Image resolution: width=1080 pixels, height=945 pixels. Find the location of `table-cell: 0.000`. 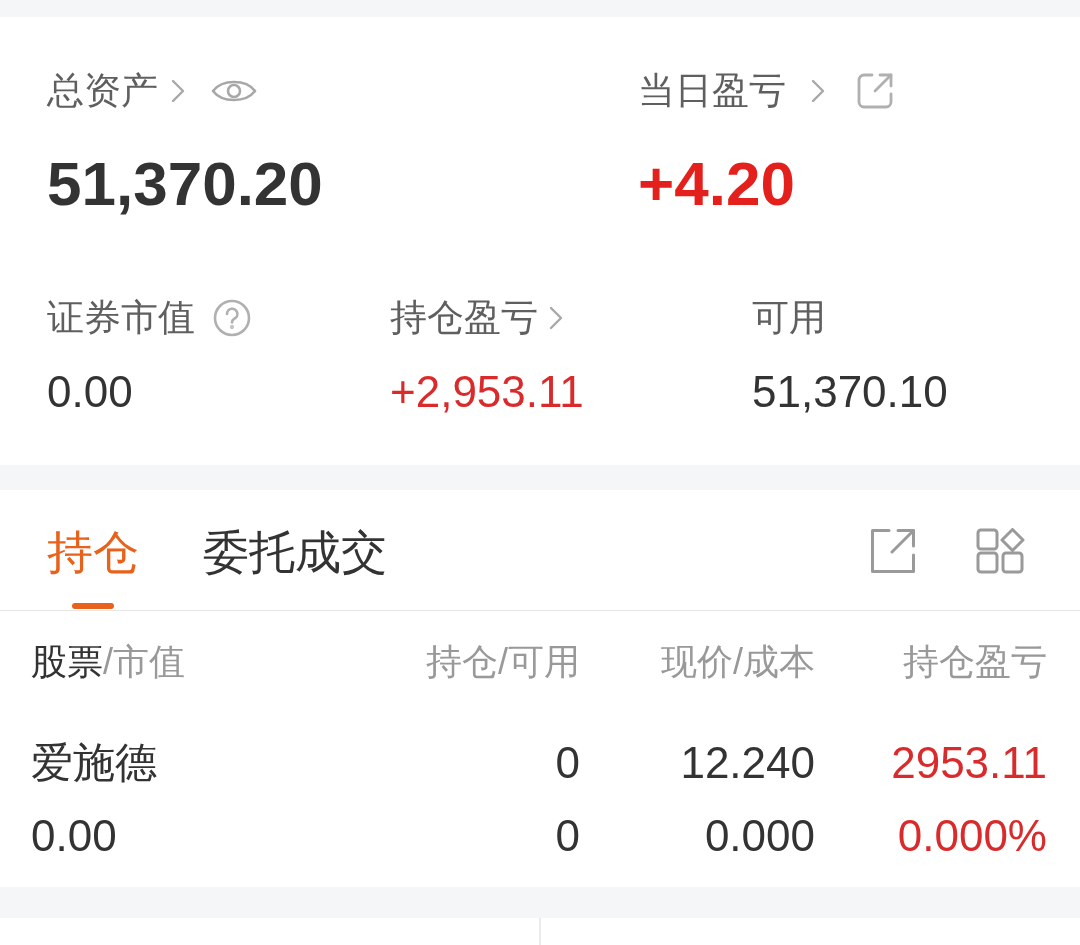

table-cell: 0.000 is located at coordinates (759, 836).